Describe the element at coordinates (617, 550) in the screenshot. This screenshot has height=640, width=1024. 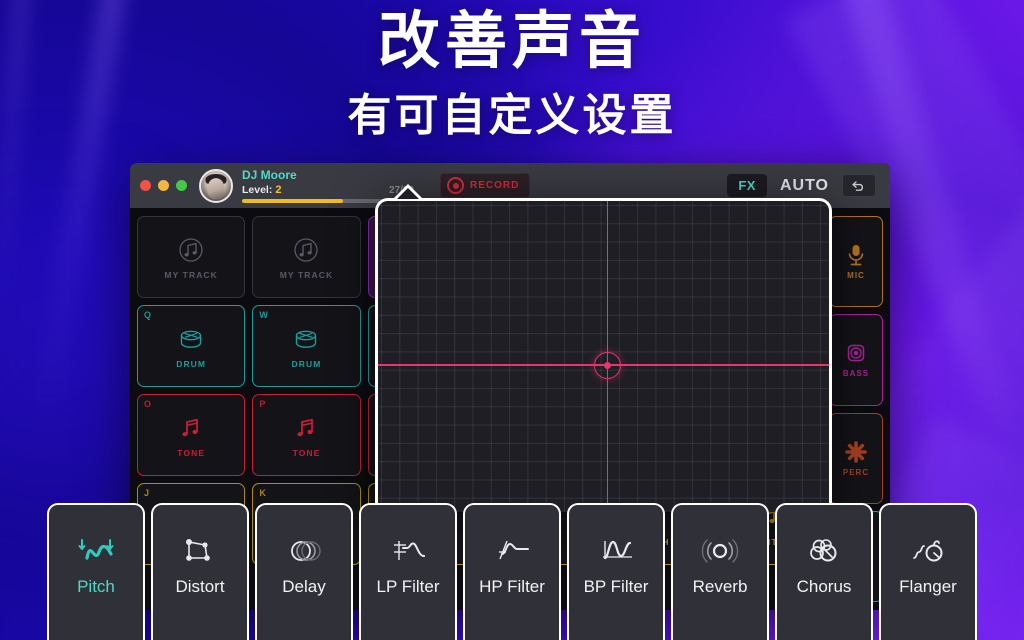
I see `bp-filter-icon` at that location.